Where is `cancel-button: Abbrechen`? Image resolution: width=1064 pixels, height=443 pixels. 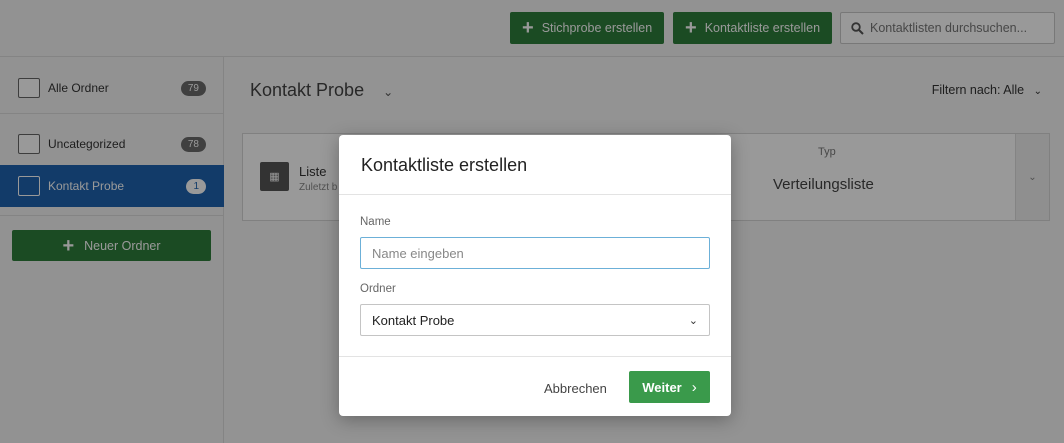 cancel-button: Abbrechen is located at coordinates (575, 389).